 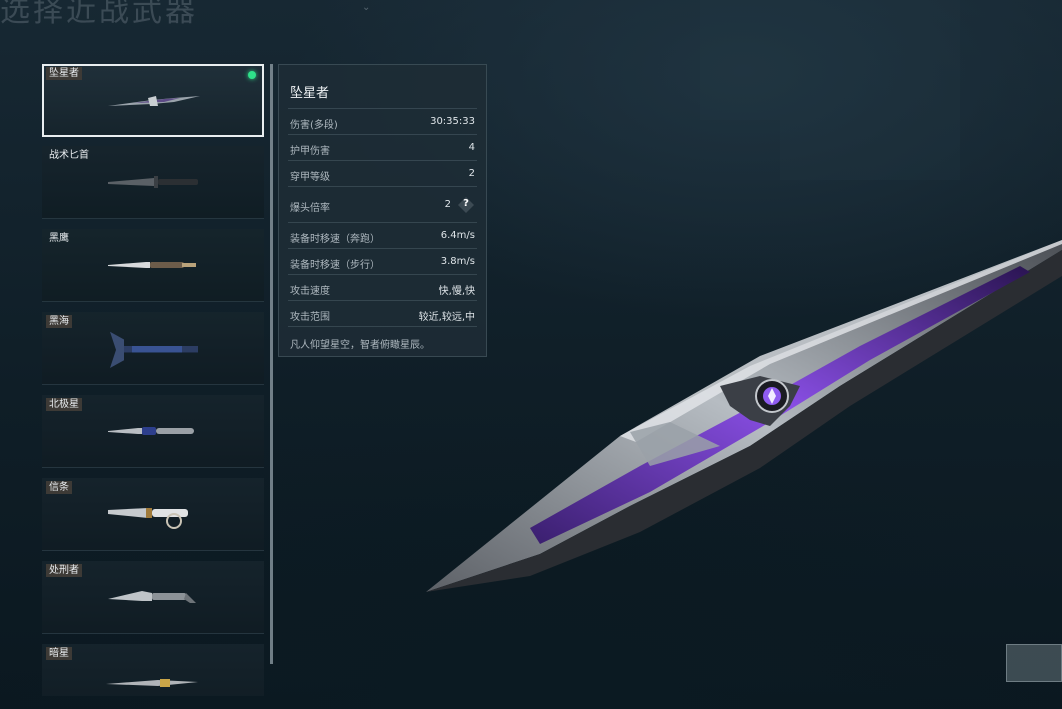 I want to click on stat-label: 攻击范围, so click(x=310, y=317).